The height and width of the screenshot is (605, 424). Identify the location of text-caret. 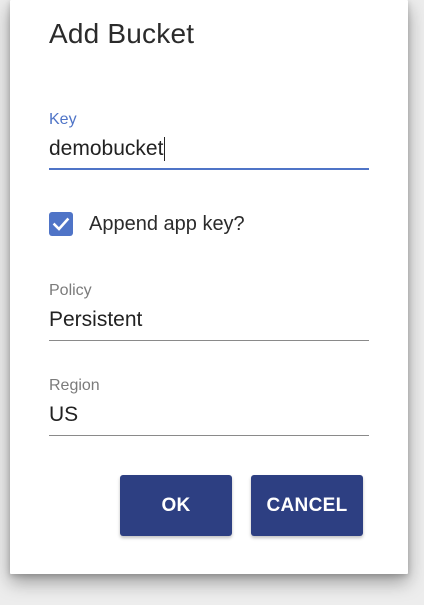
(165, 149).